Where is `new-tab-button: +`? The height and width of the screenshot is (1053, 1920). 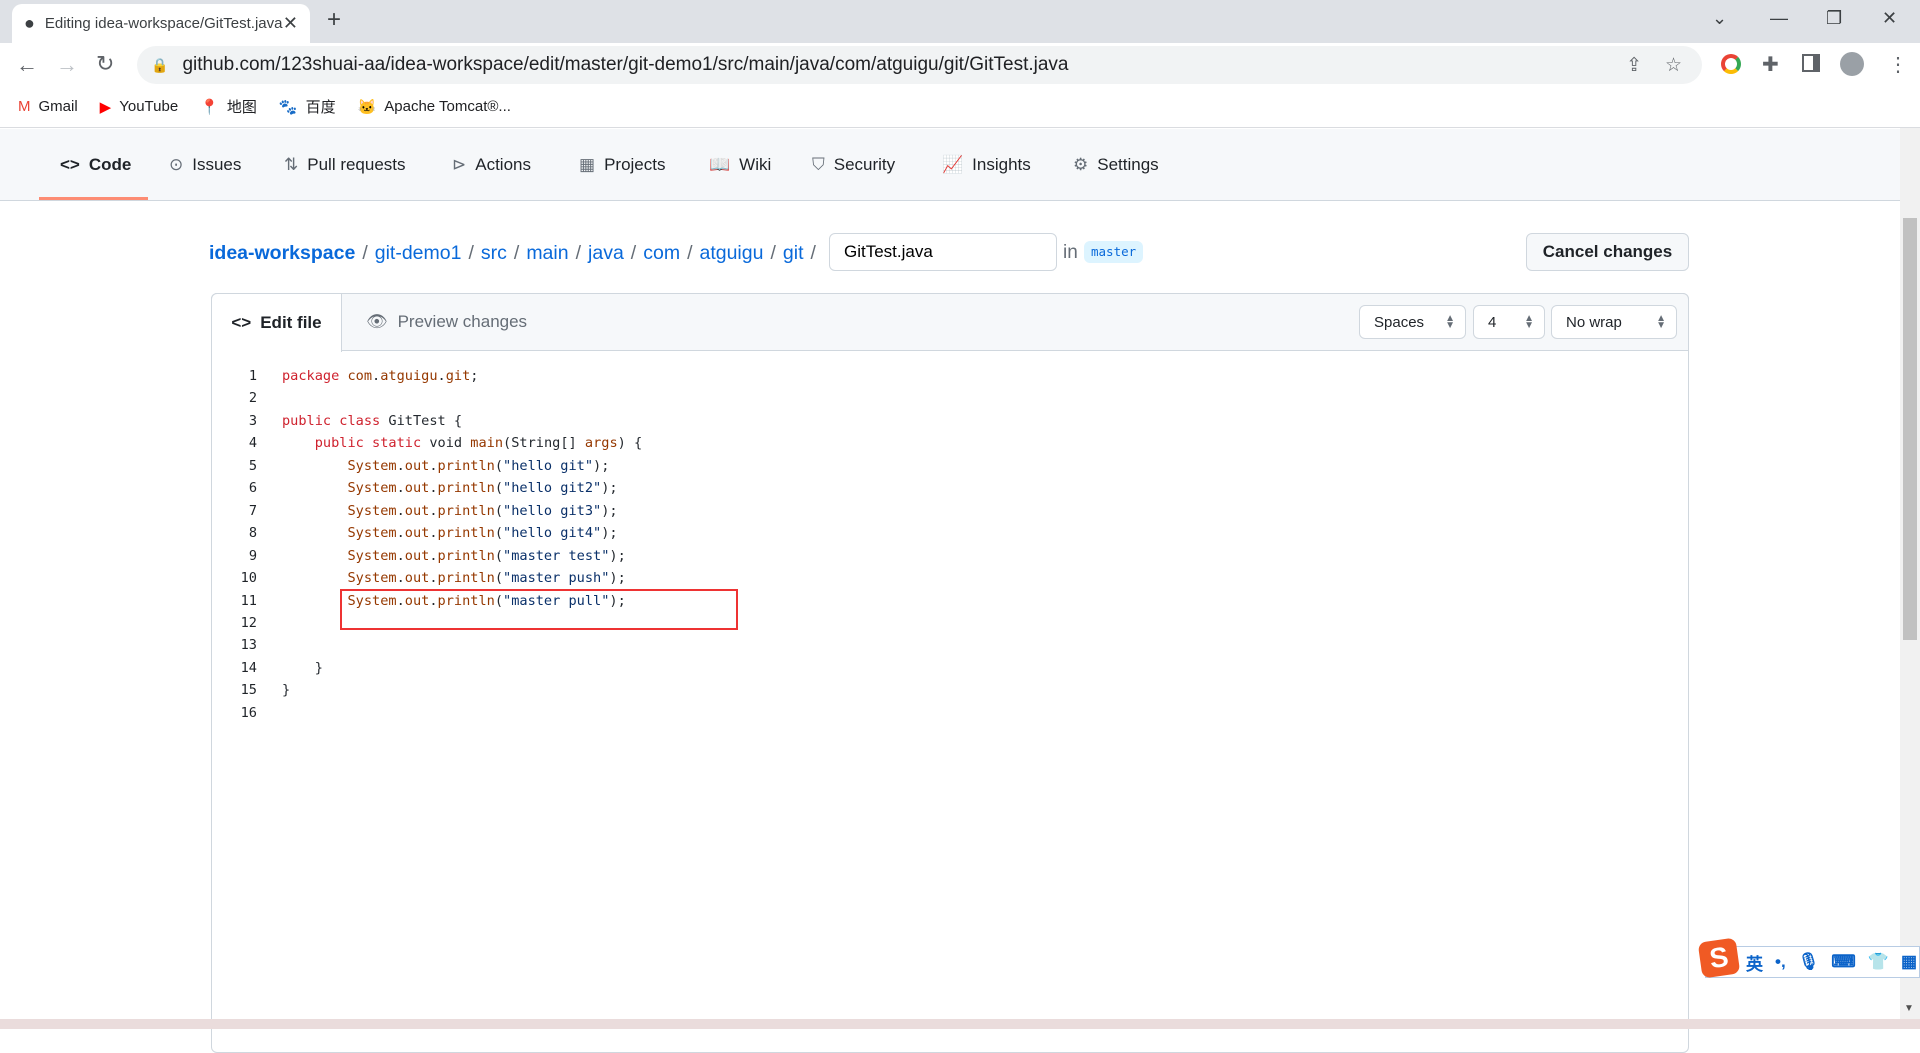
new-tab-button: + is located at coordinates (334, 20).